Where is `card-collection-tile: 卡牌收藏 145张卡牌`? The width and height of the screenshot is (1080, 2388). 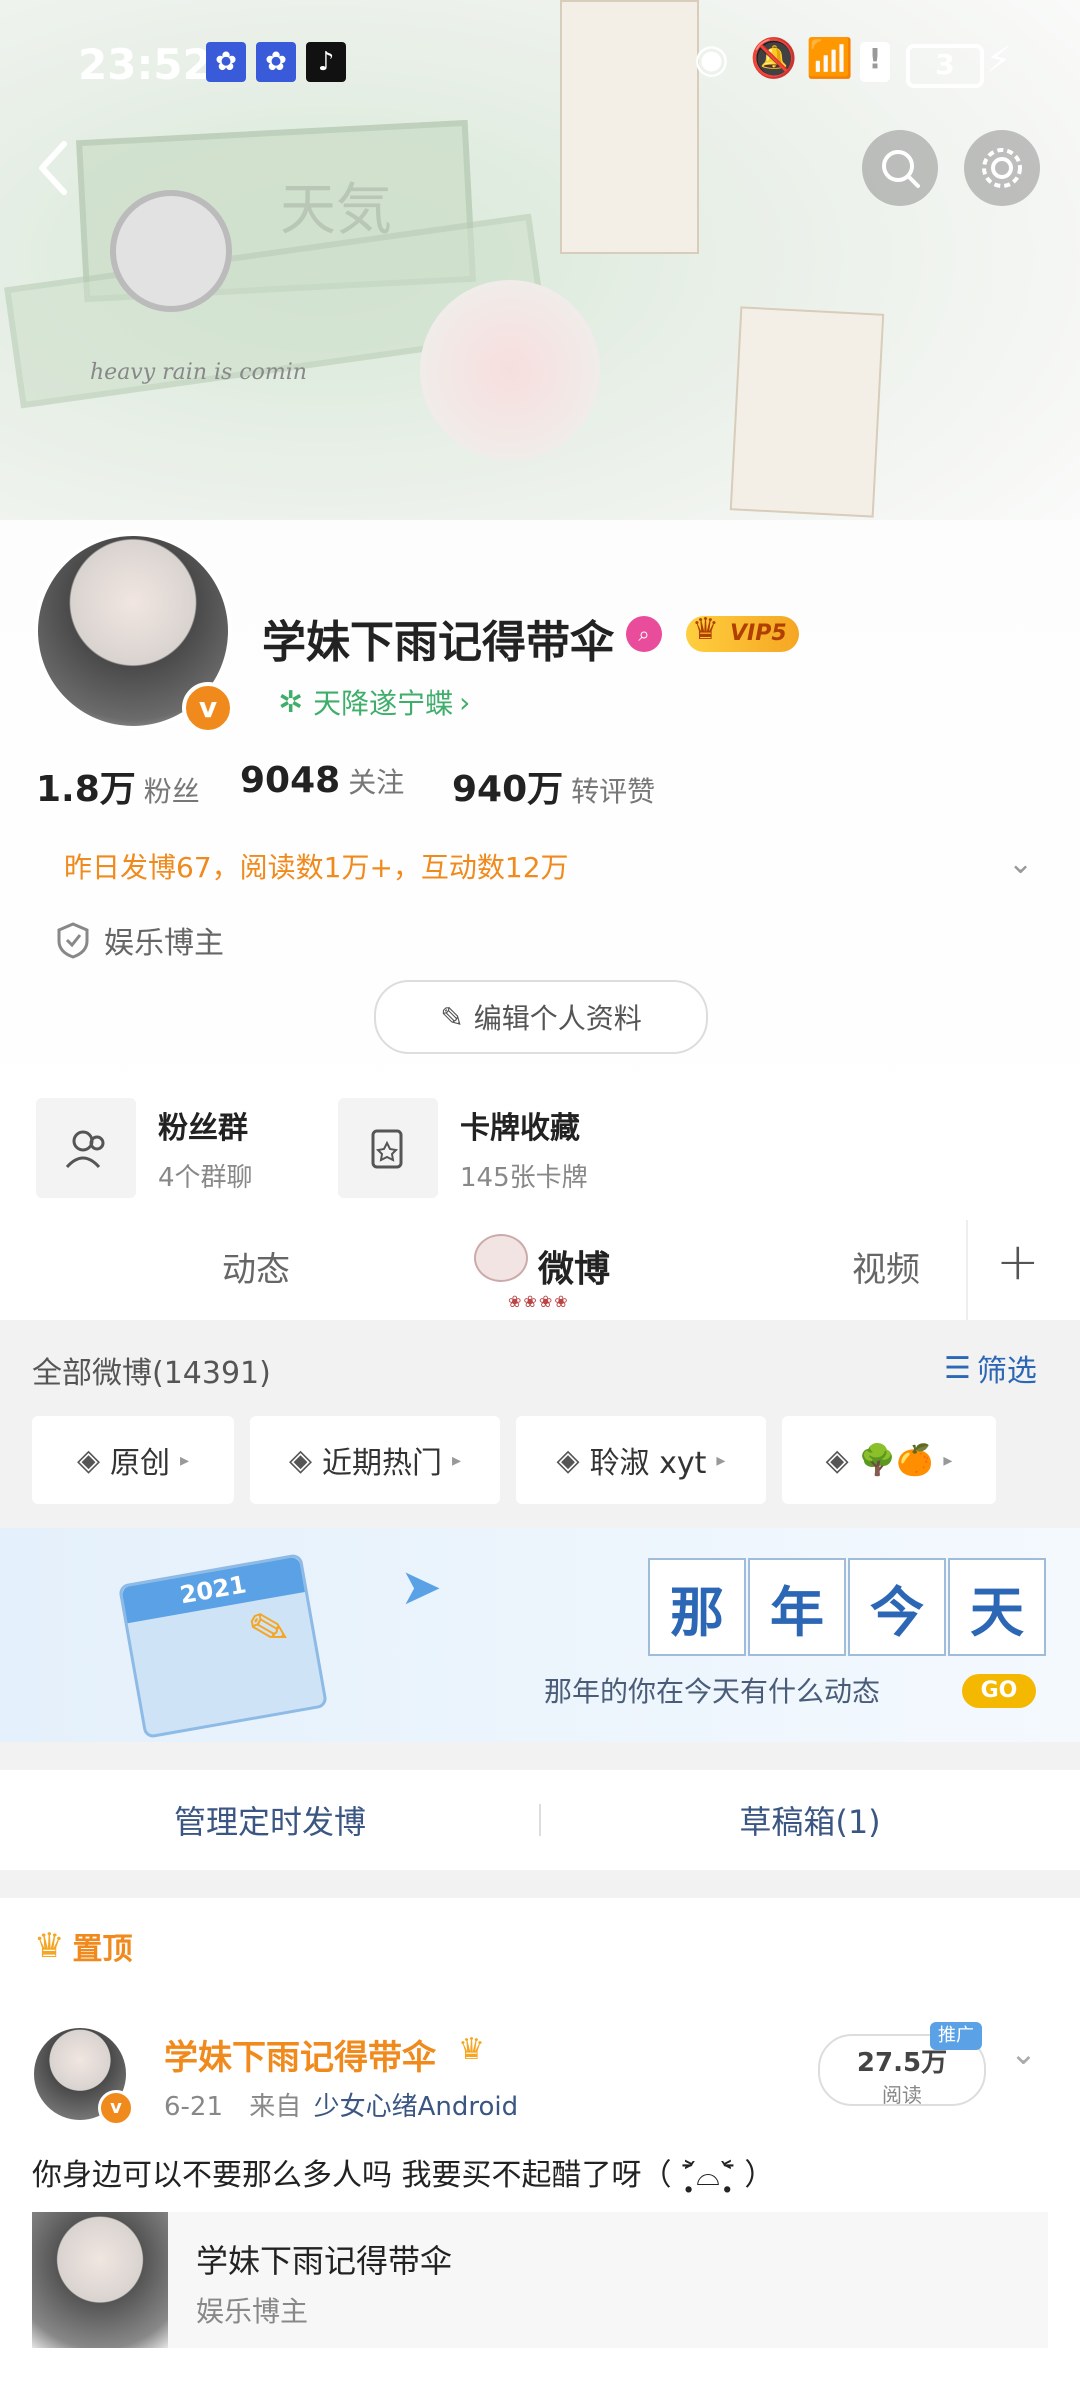 card-collection-tile: 卡牌收藏 145张卡牌 is located at coordinates (463, 1148).